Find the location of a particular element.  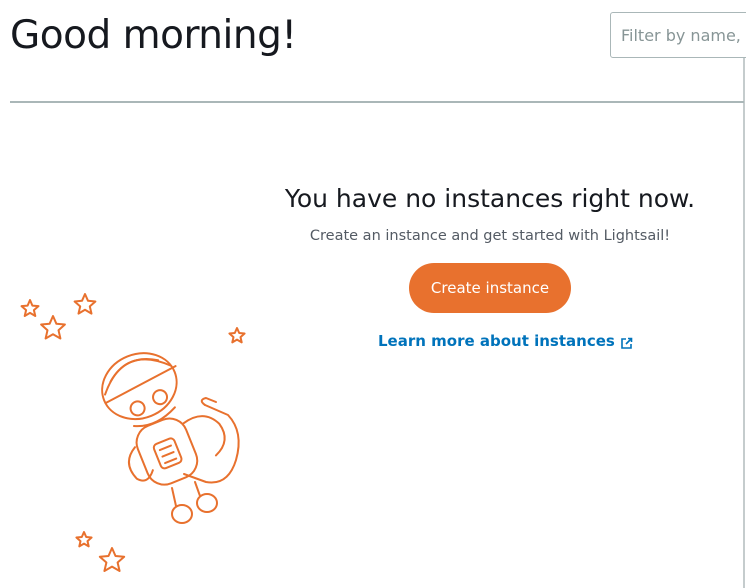

robot-astronaut-illustration is located at coordinates (133, 432).